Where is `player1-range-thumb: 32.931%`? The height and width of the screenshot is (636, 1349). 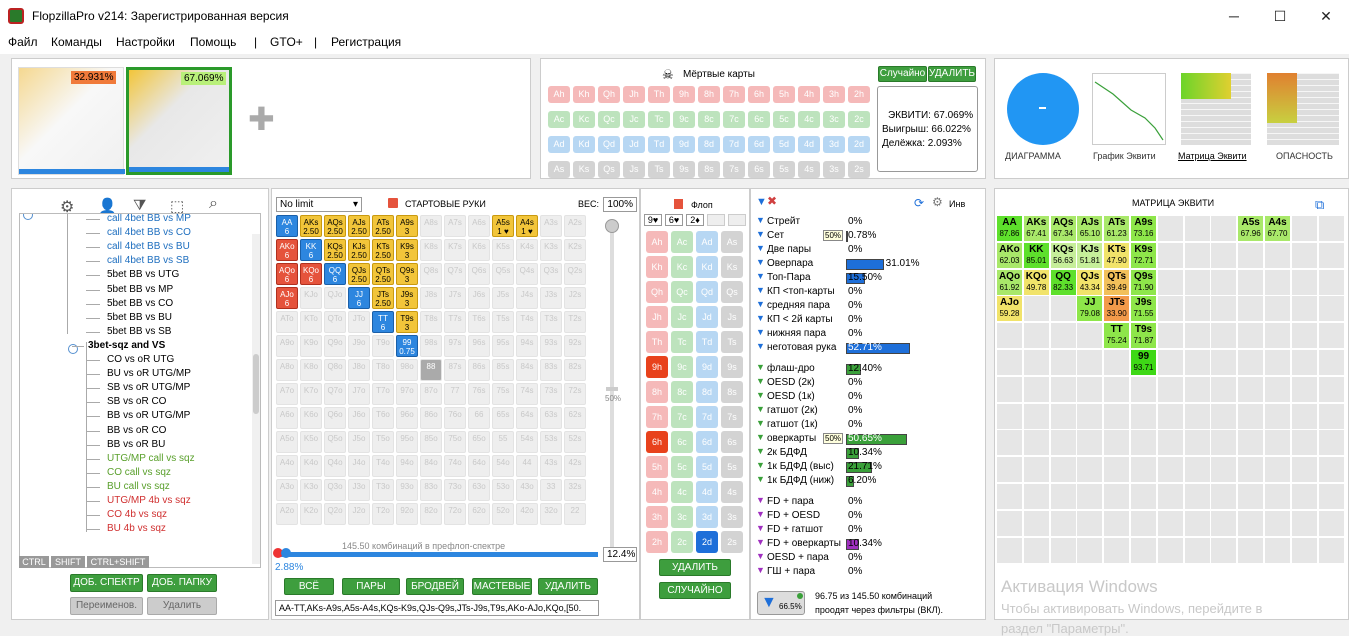 player1-range-thumb: 32.931% is located at coordinates (71, 121).